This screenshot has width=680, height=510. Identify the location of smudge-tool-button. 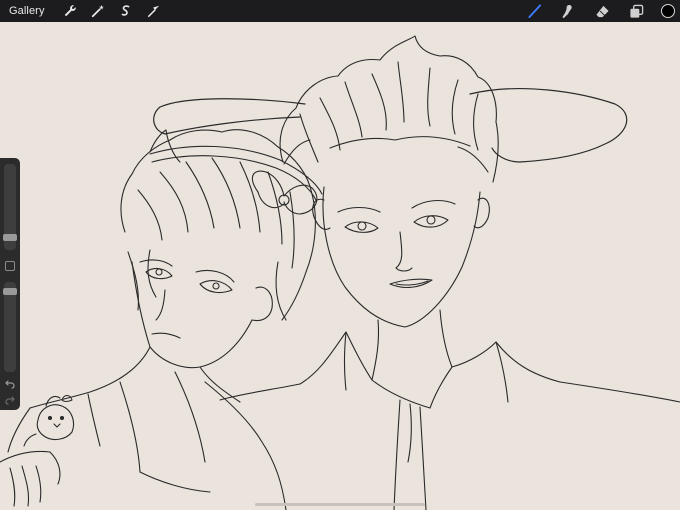
(568, 11).